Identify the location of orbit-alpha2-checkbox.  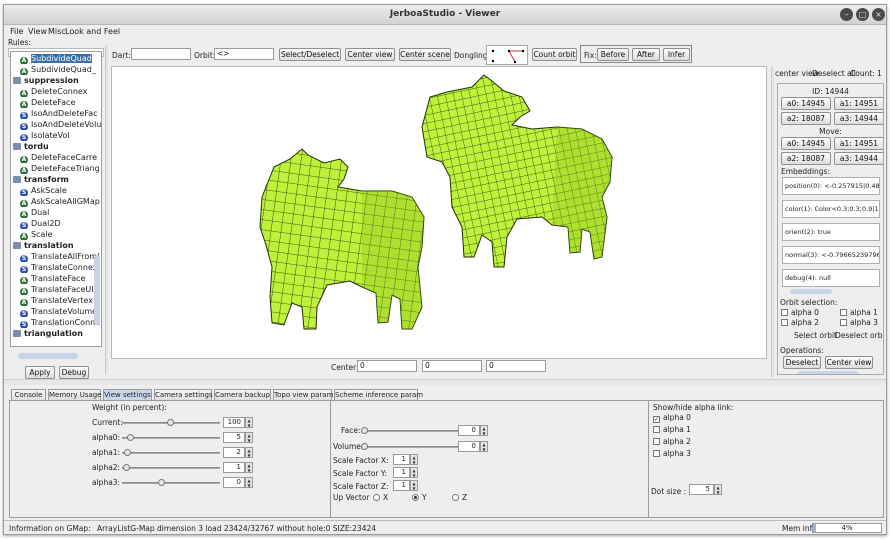
(784, 322).